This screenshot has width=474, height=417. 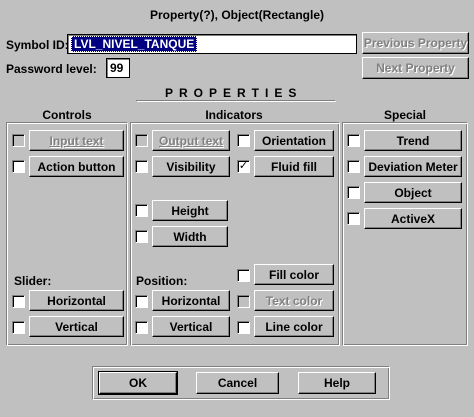 I want to click on height-button: Height, so click(x=190, y=210).